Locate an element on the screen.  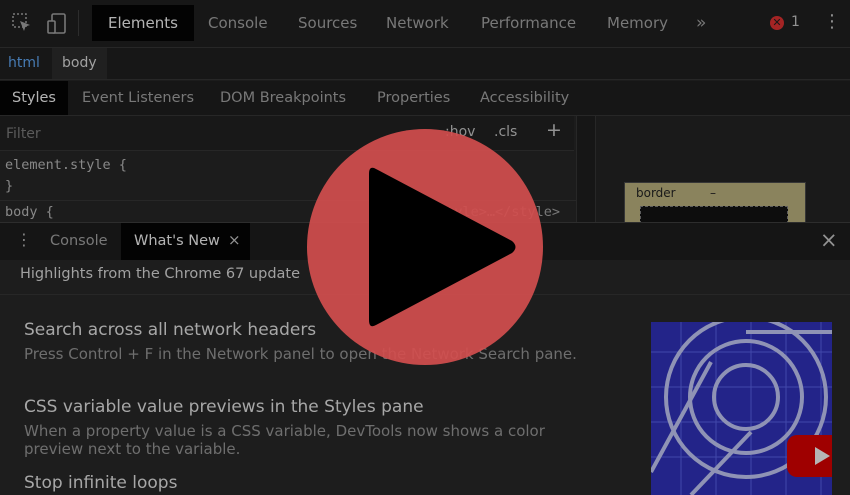
breadcrumb-body: body is located at coordinates (79, 63).